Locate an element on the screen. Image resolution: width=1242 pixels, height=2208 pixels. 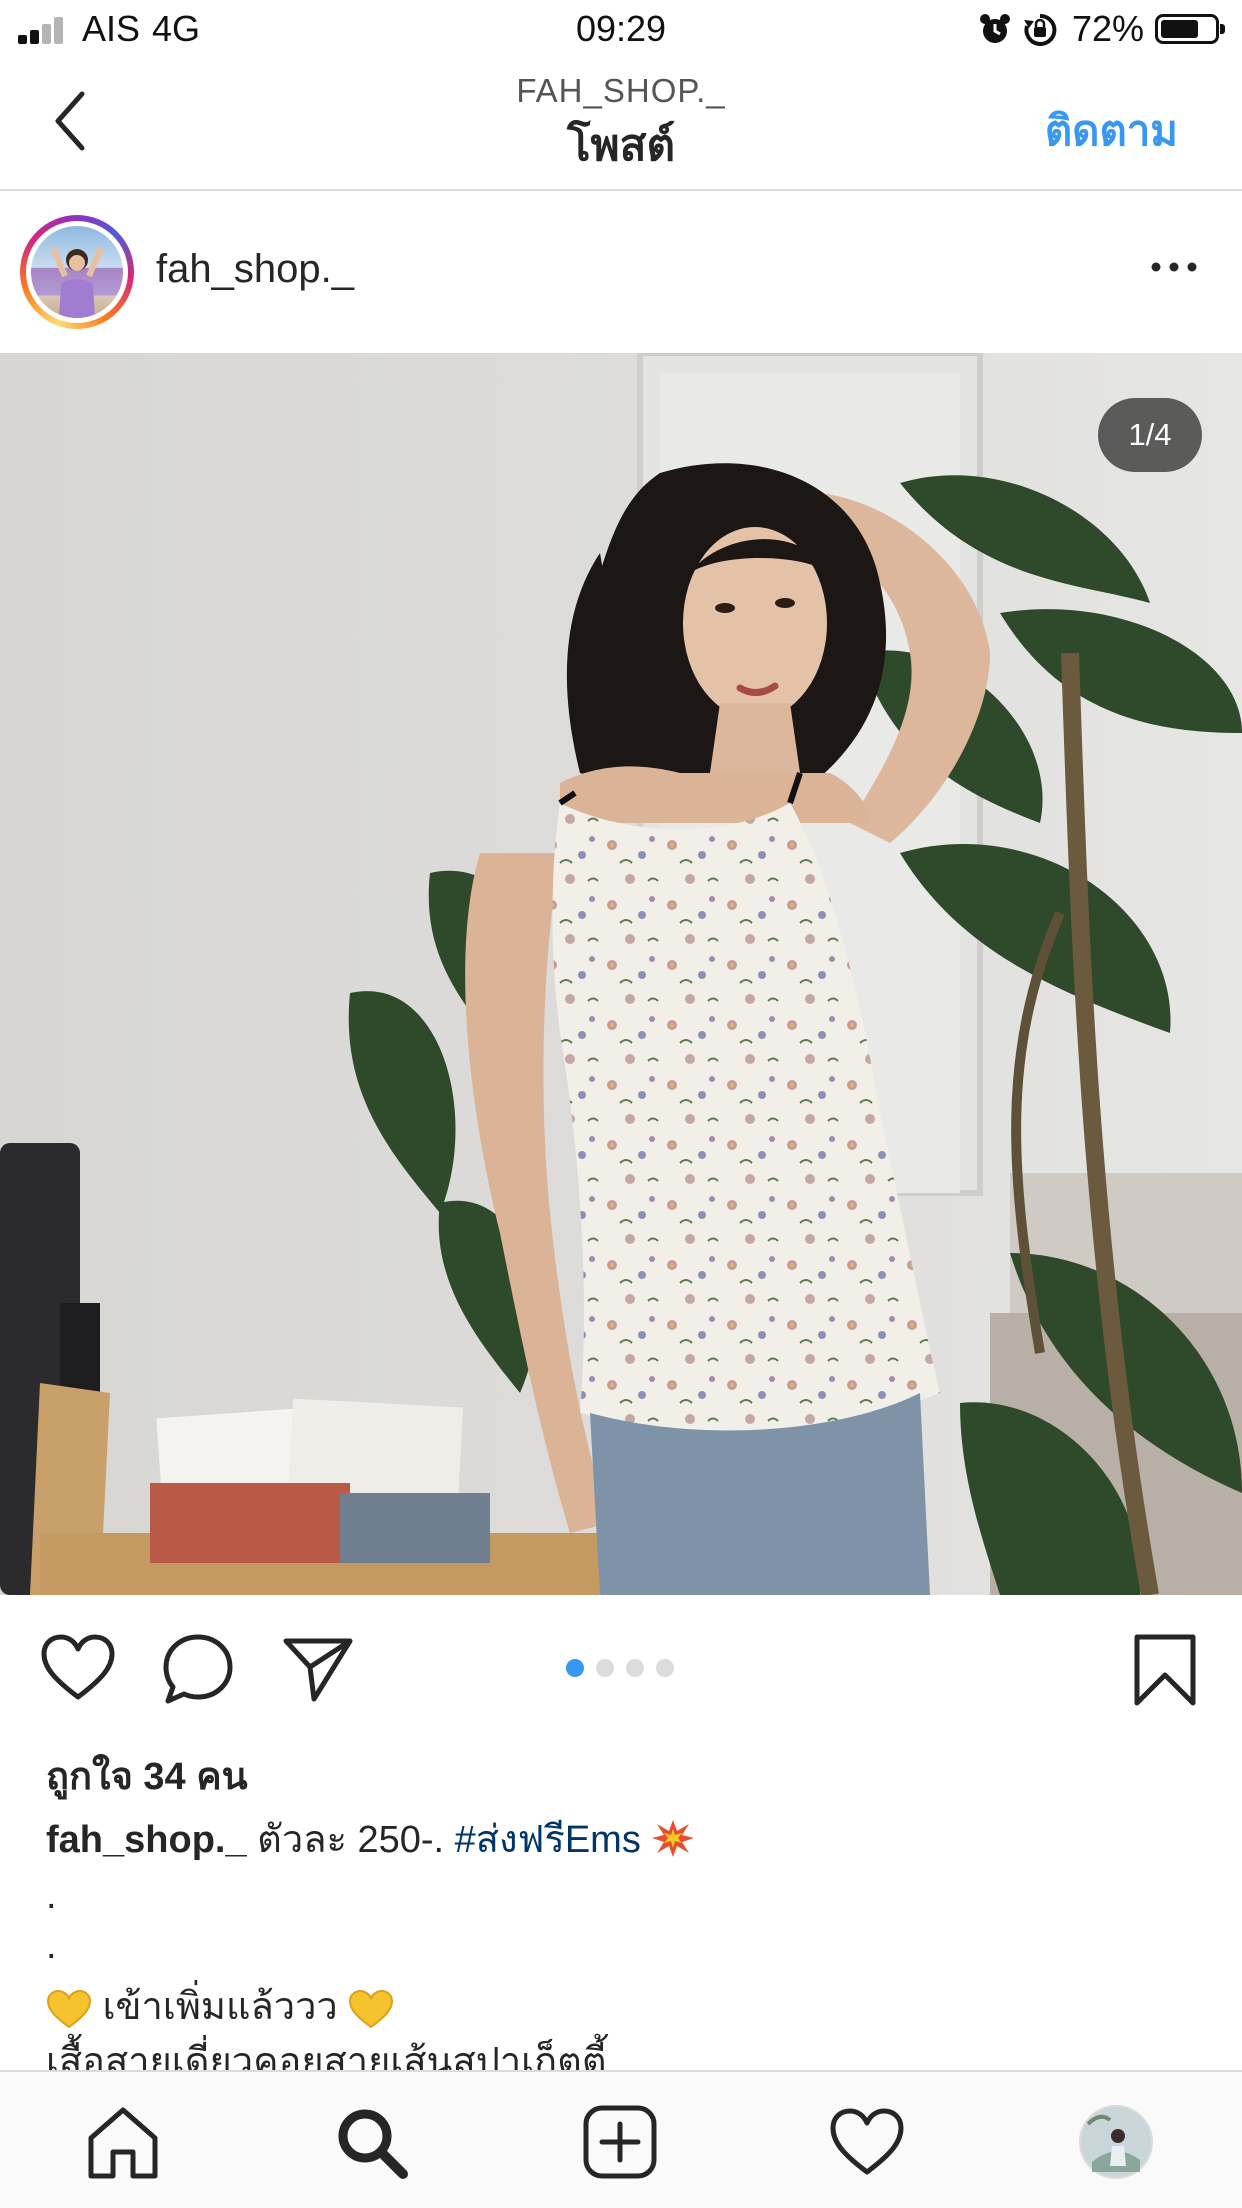
home-icon is located at coordinates (123, 2143).